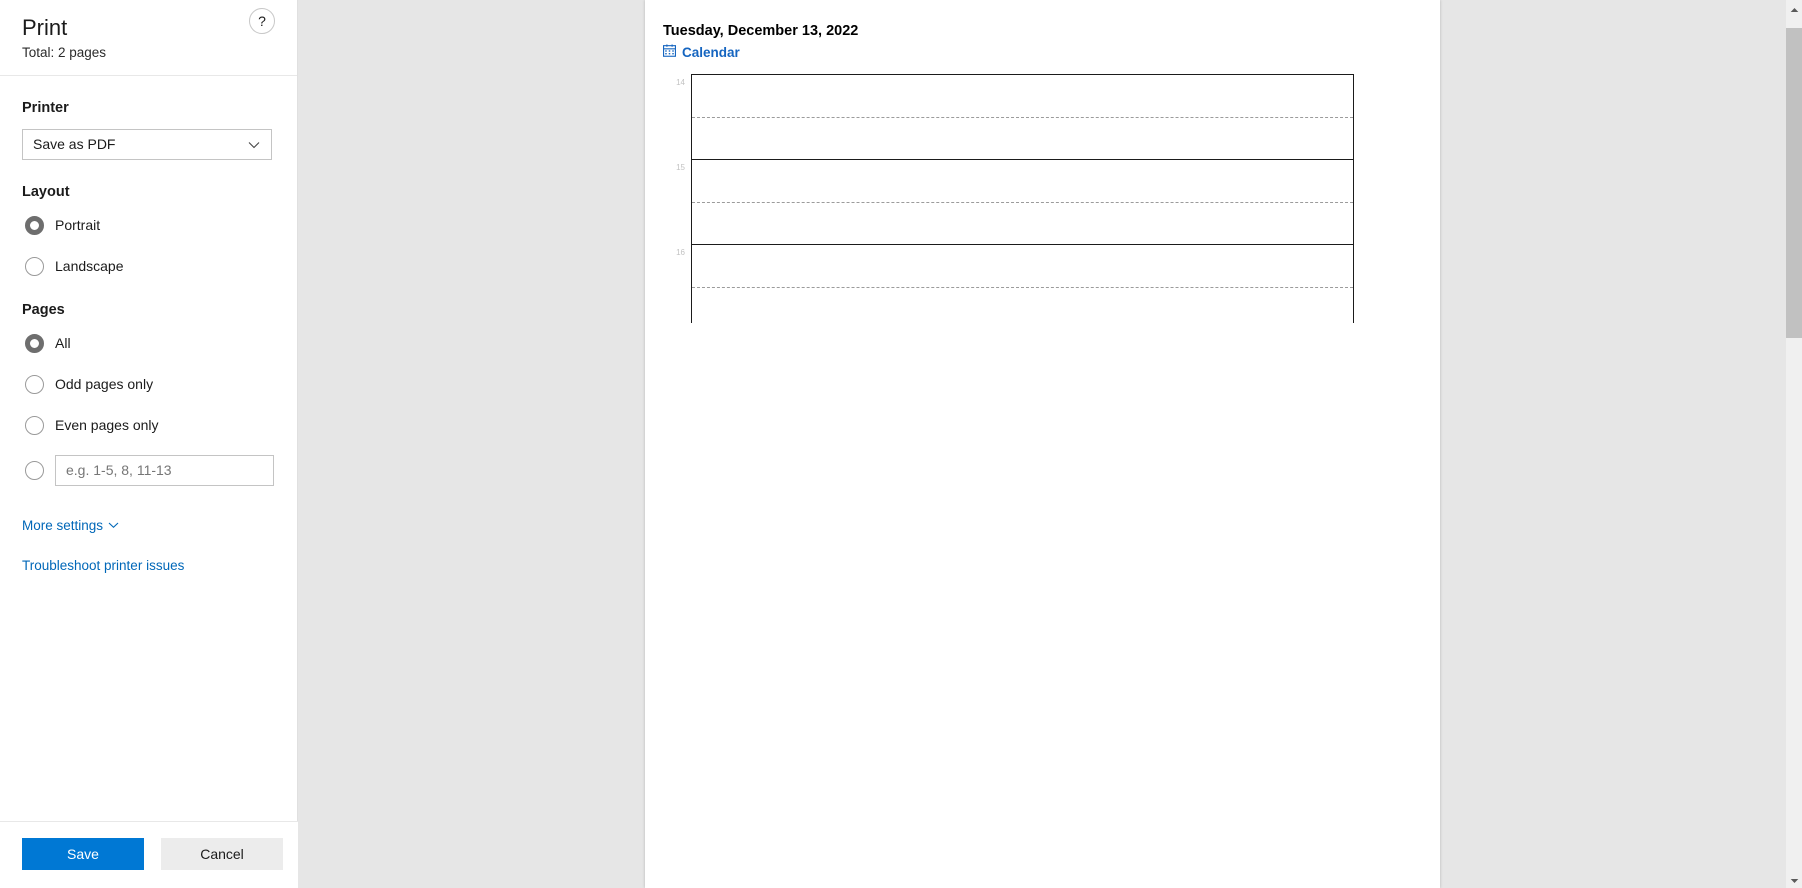 The image size is (1802, 888). What do you see at coordinates (34, 225) in the screenshot?
I see `radio-indicator-portrait` at bounding box center [34, 225].